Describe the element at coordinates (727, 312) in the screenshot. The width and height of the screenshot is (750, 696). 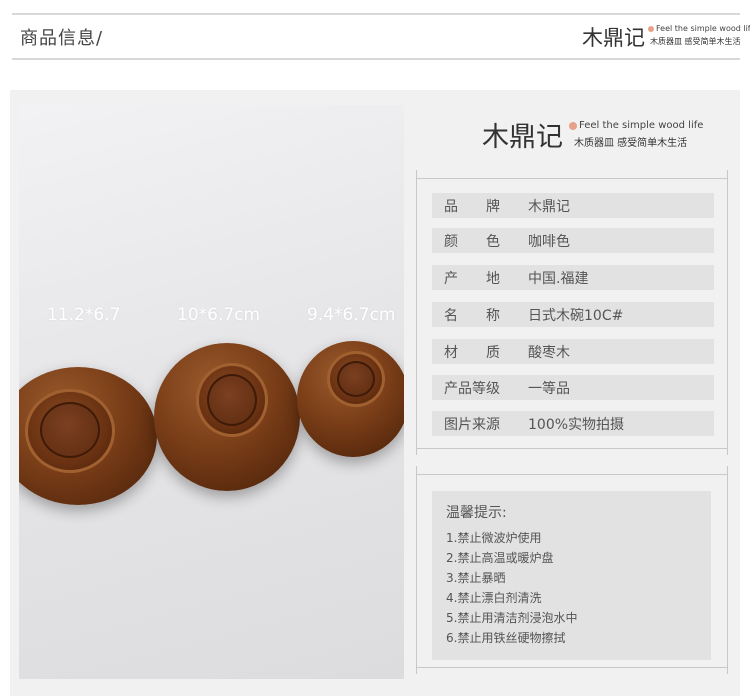
I see `spec-frame-right-edge` at that location.